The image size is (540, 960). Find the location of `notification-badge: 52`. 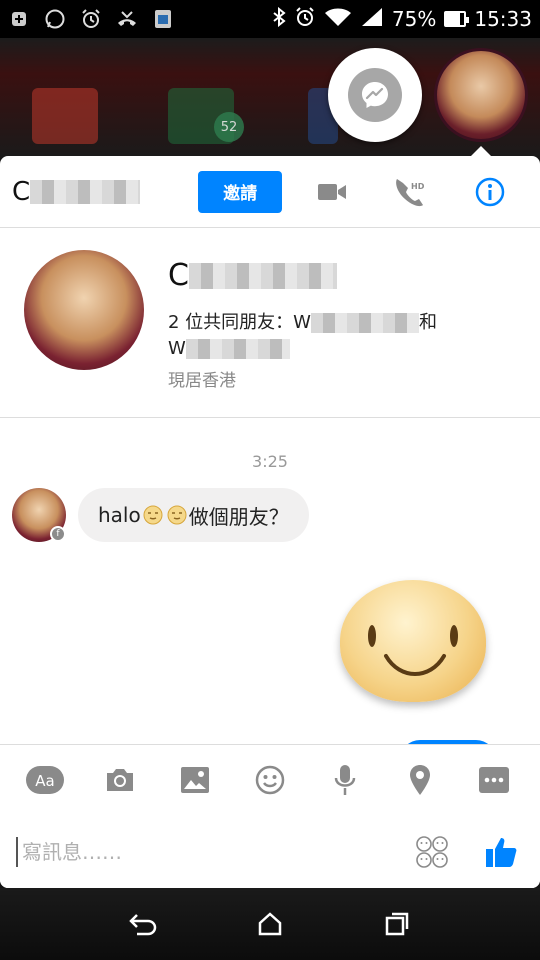

notification-badge: 52 is located at coordinates (229, 127).